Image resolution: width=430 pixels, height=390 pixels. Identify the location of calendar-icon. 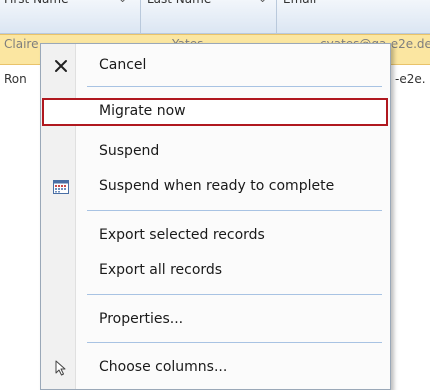
(61, 187).